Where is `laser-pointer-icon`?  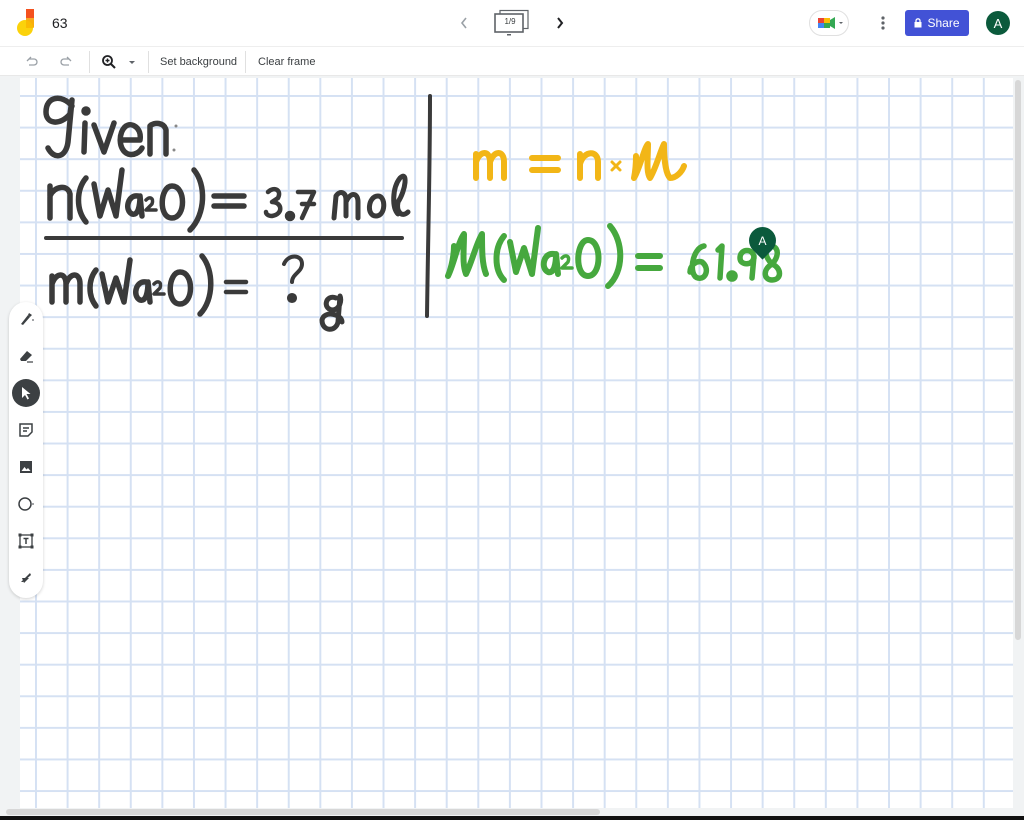
laser-pointer-icon is located at coordinates (26, 578).